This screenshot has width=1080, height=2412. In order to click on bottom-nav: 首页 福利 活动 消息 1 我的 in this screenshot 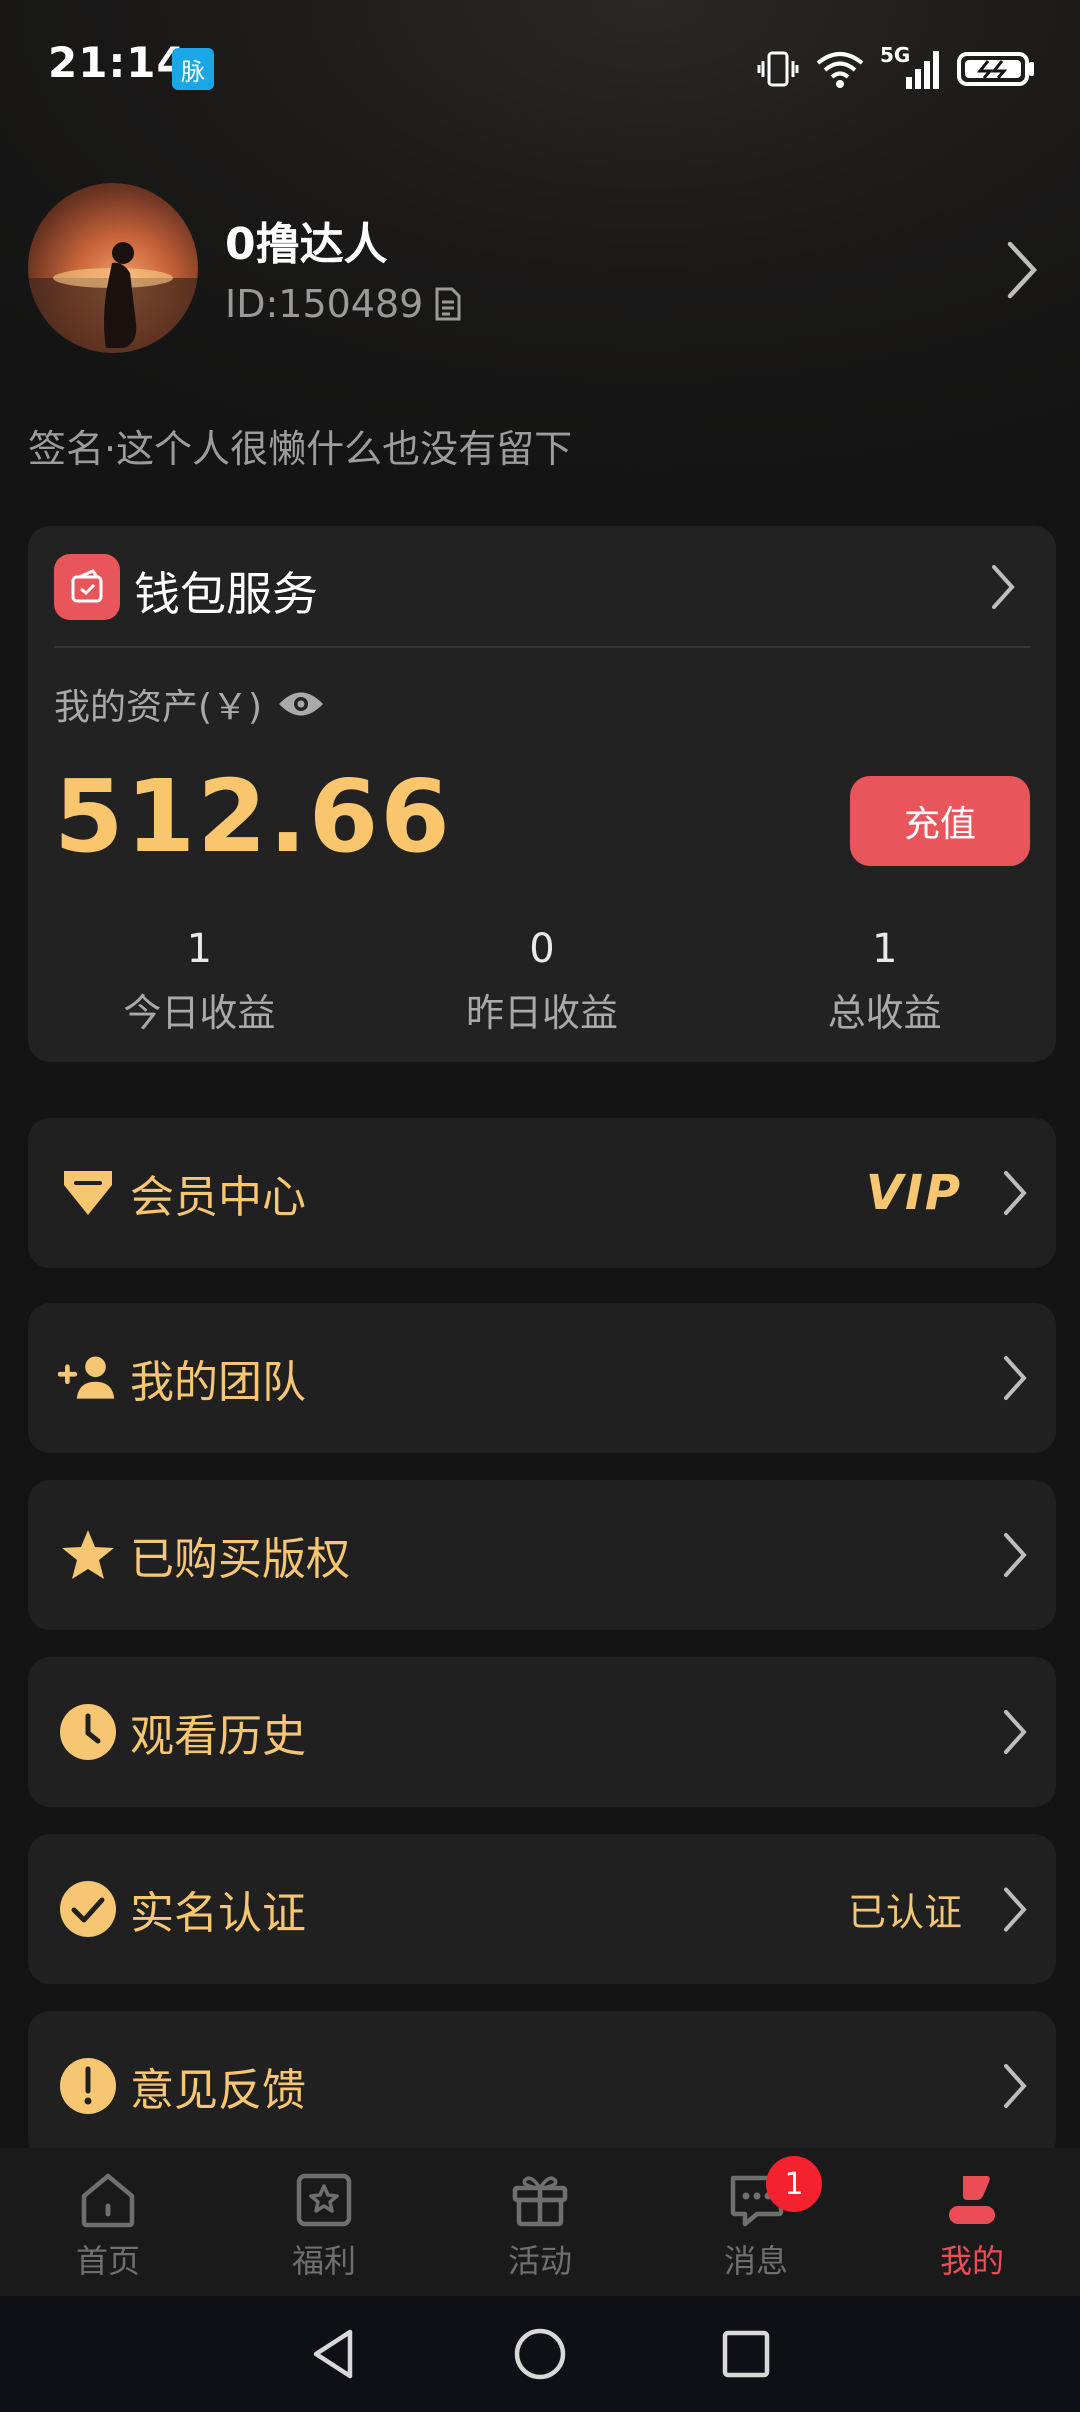, I will do `click(540, 2222)`.